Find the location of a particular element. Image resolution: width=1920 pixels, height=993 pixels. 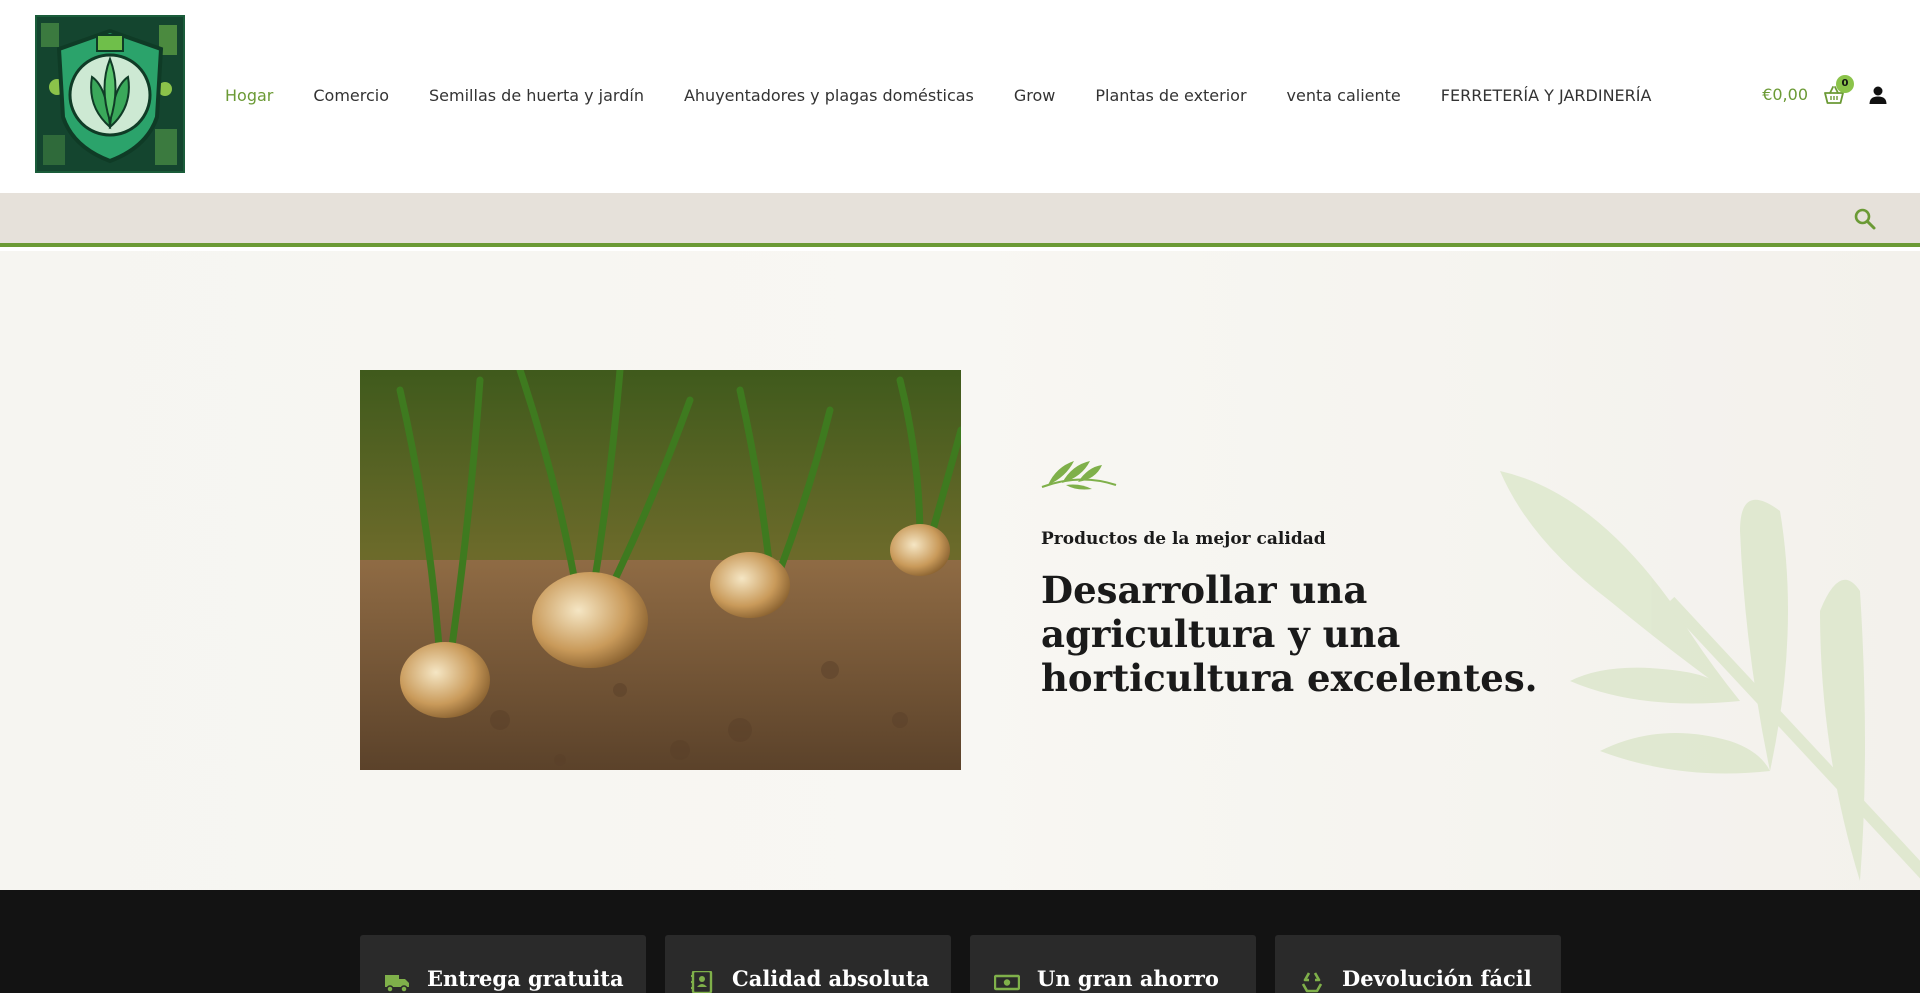

nav-item-plantas-exterior: Plantas de exterior is located at coordinates (1170, 96).